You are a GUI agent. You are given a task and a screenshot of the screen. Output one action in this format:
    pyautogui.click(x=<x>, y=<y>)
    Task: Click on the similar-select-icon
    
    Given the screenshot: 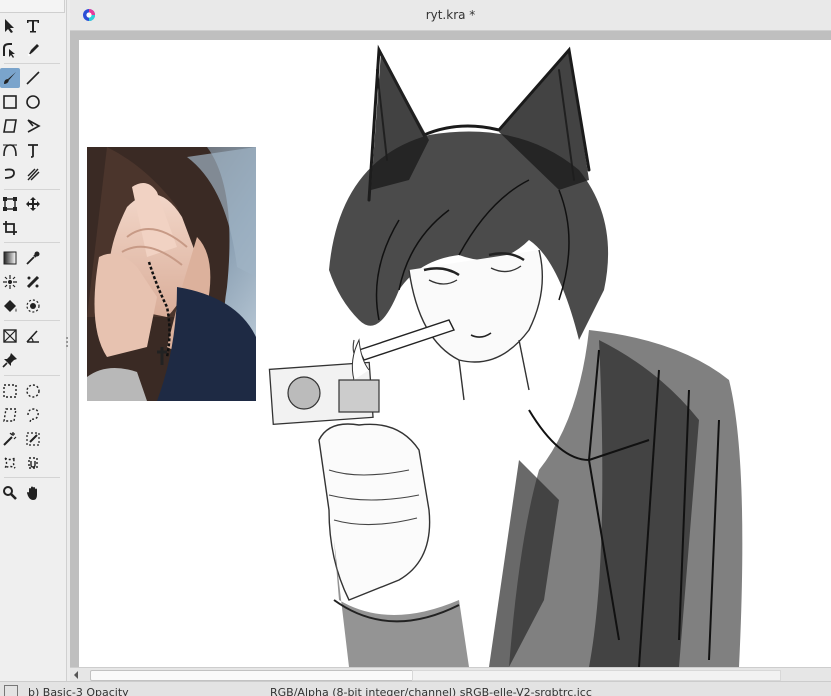 What is the action you would take?
    pyautogui.click(x=33, y=439)
    